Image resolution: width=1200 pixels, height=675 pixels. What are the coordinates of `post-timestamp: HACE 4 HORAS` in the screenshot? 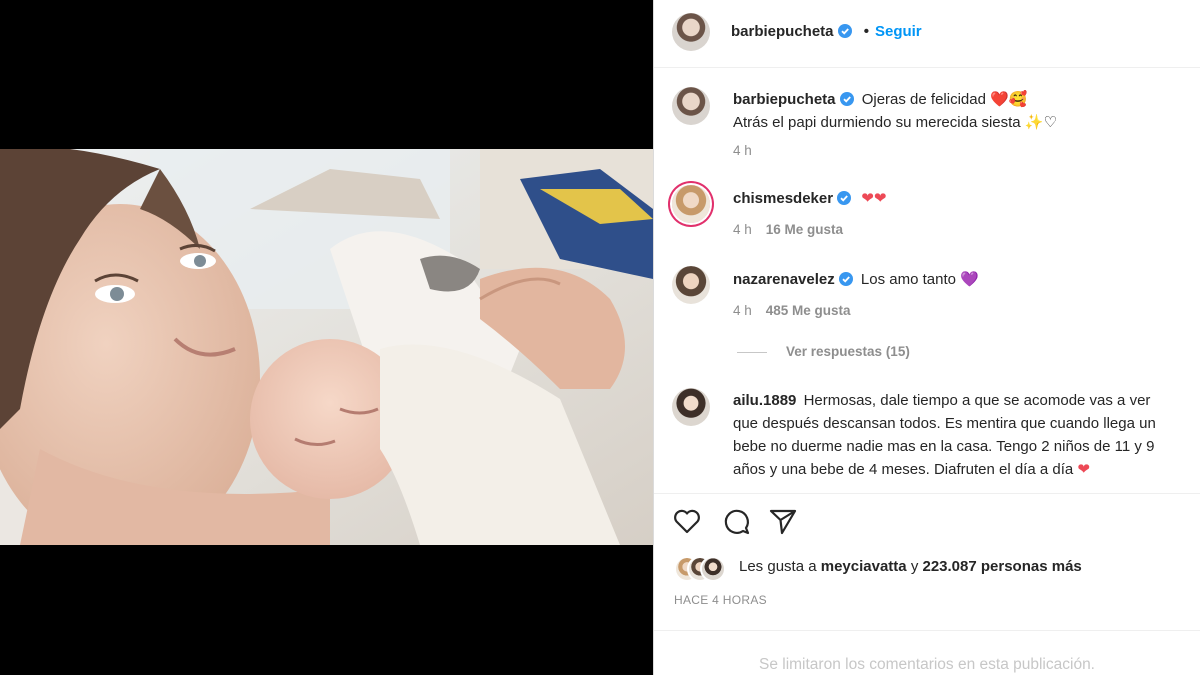 It's located at (720, 600).